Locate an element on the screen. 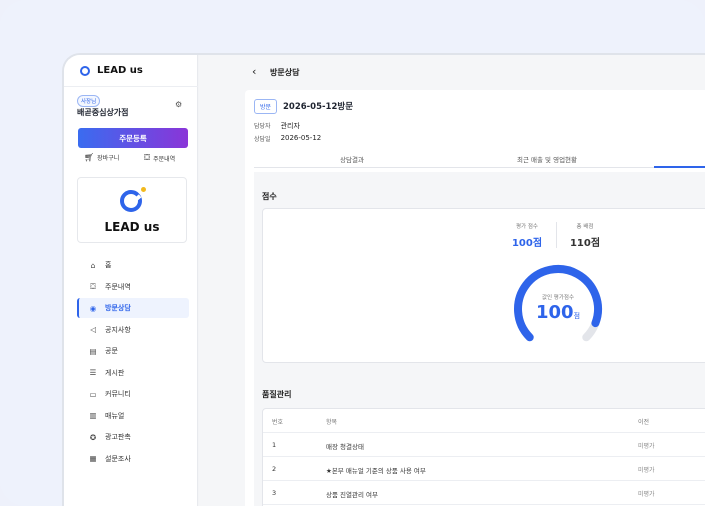 Image resolution: width=705 pixels, height=506 pixels. row-no: 1 is located at coordinates (274, 445).